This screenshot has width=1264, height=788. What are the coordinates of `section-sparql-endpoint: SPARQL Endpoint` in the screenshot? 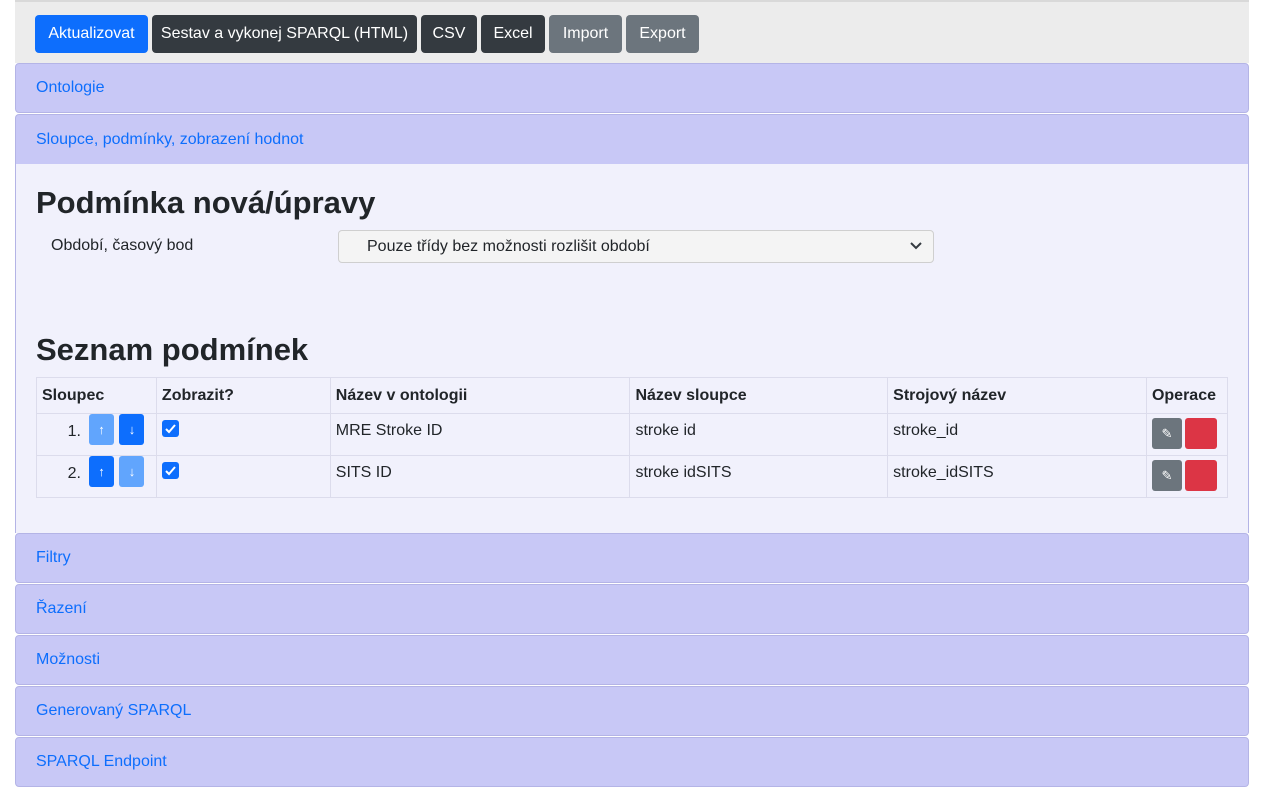 It's located at (632, 762).